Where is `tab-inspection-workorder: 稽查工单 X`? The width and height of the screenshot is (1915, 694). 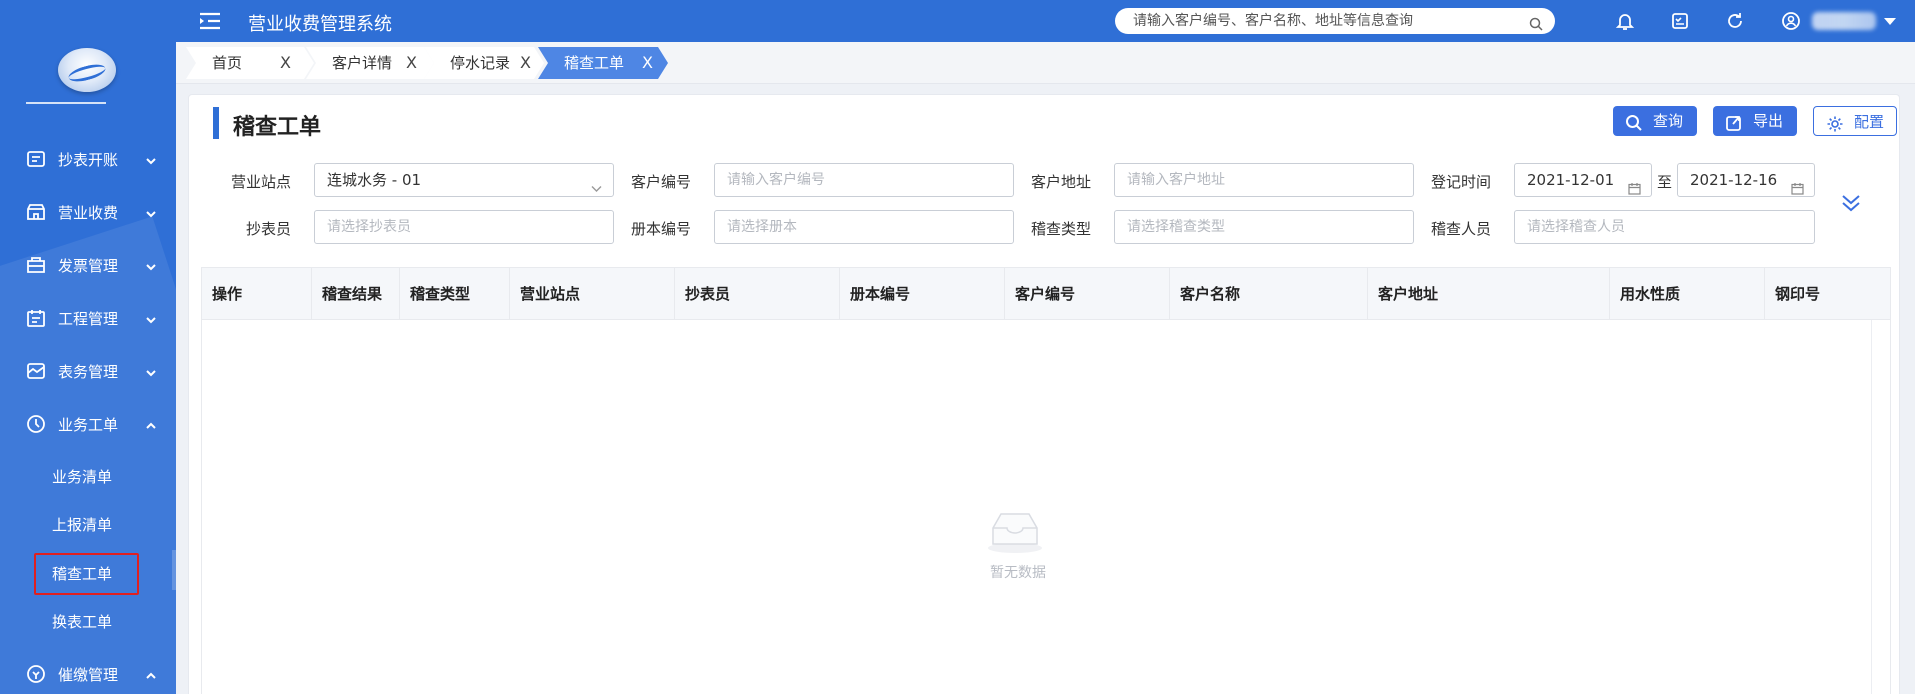
tab-inspection-workorder: 稽查工单 X is located at coordinates (603, 63).